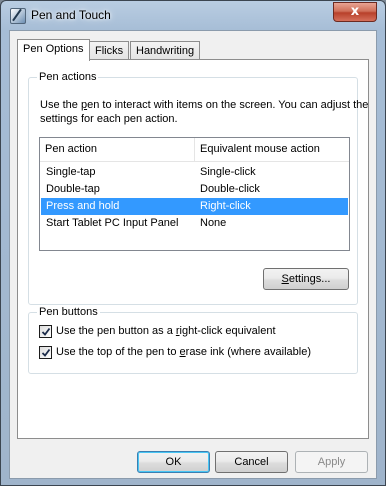 Image resolution: width=386 pixels, height=486 pixels. I want to click on title-bar: Pen and Touch x, so click(193, 15).